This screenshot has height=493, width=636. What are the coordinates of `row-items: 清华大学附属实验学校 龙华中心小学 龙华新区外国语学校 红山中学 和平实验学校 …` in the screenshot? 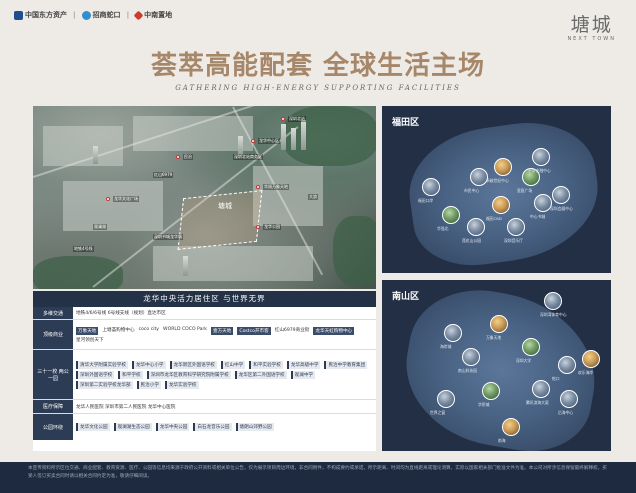 It's located at (224, 374).